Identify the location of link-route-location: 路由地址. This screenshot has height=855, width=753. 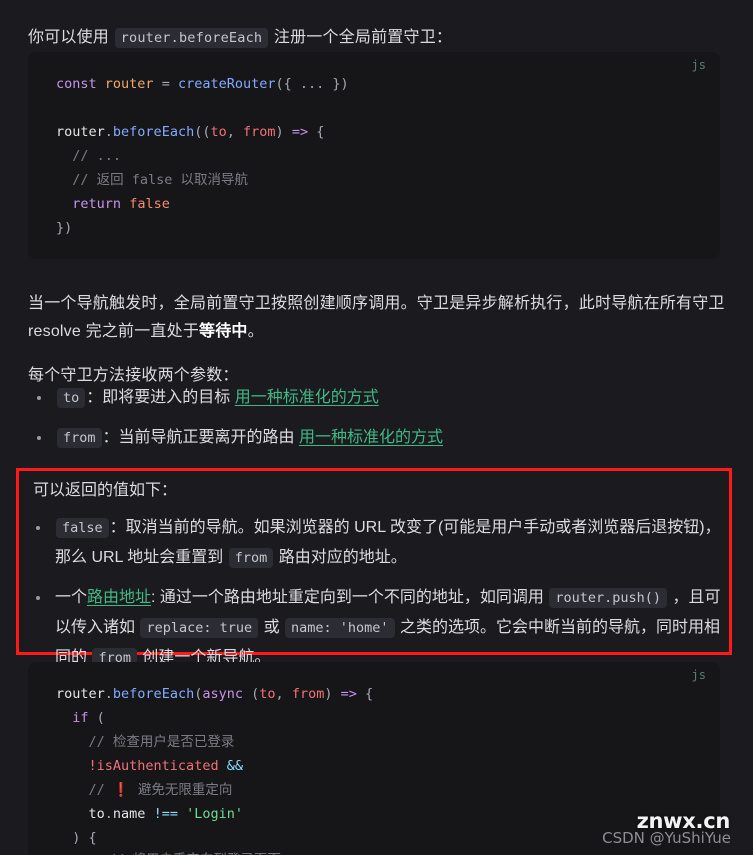
(119, 597).